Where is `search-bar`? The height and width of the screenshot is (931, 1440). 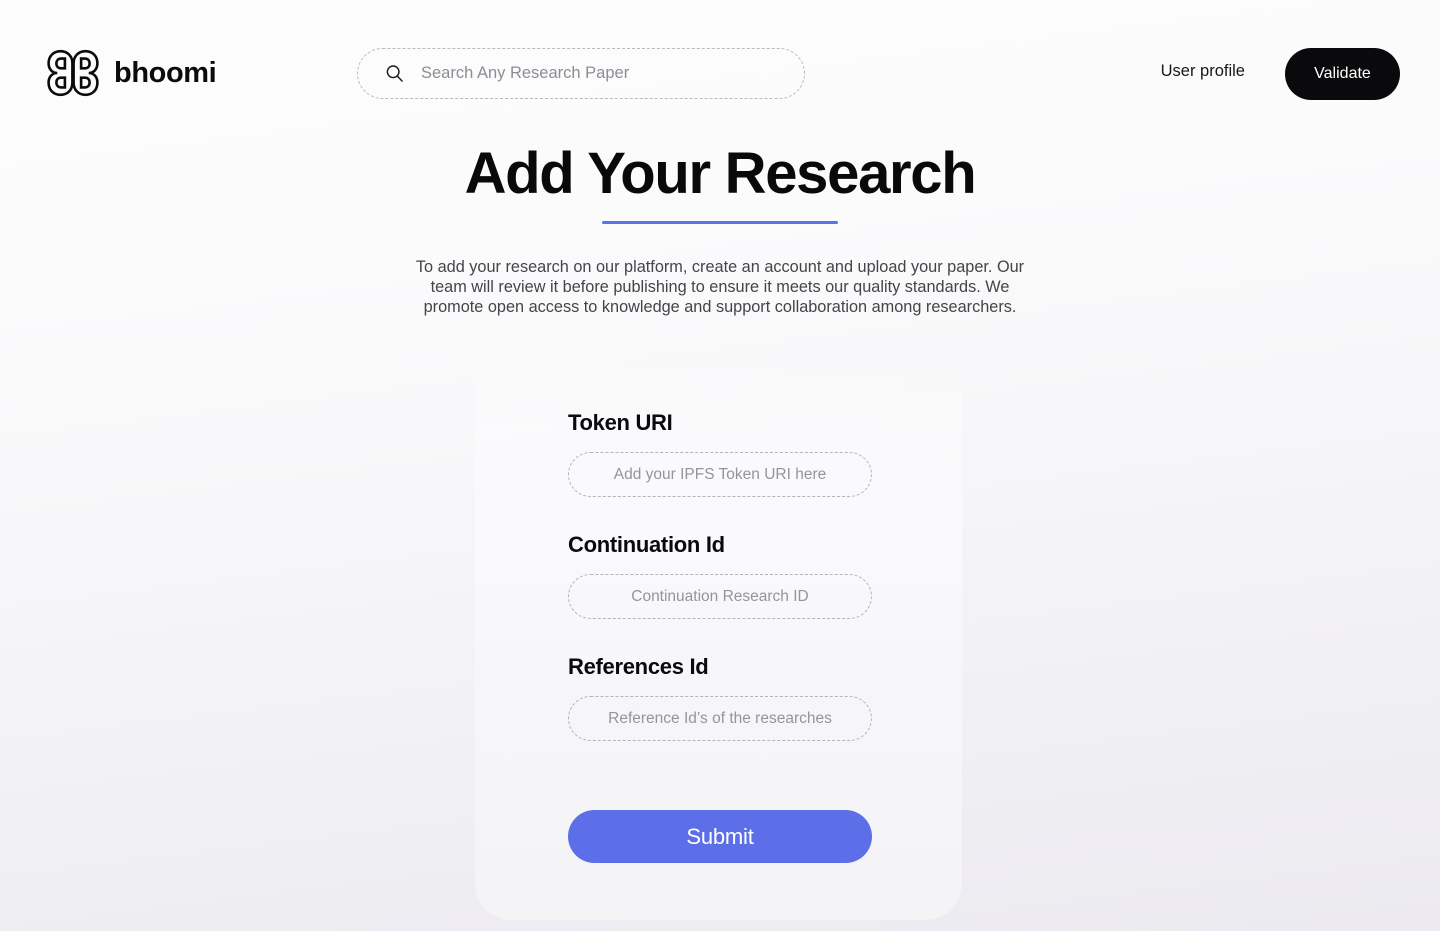
search-bar is located at coordinates (581, 73).